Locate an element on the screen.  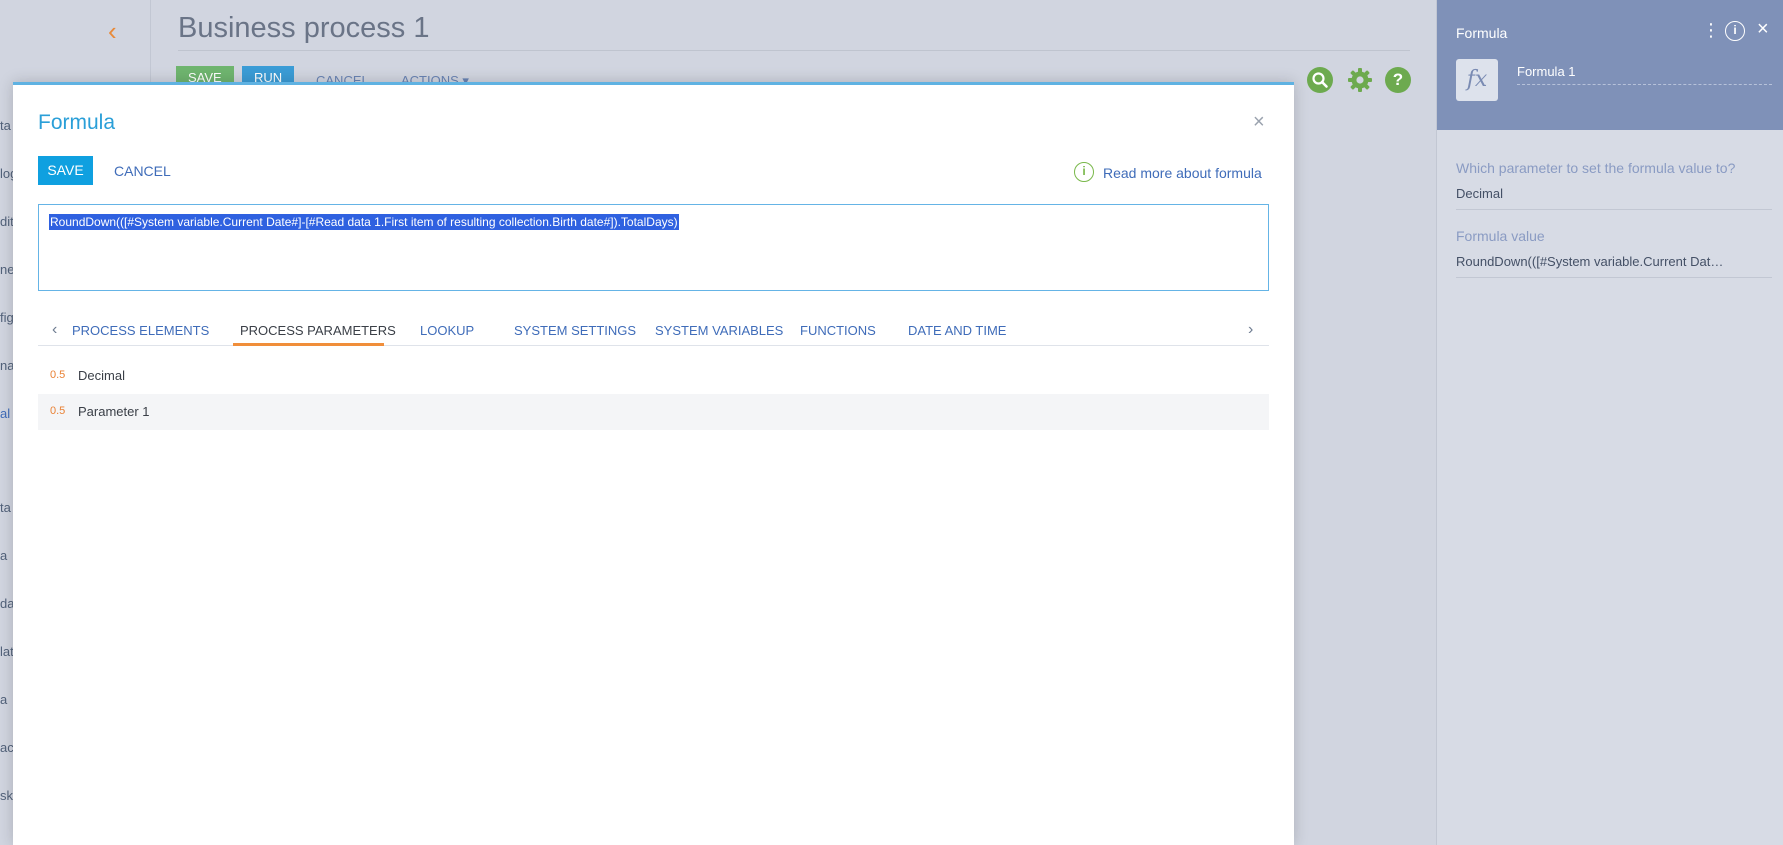
tab-process-parameters: PROCESS PARAMETERS is located at coordinates (318, 330).